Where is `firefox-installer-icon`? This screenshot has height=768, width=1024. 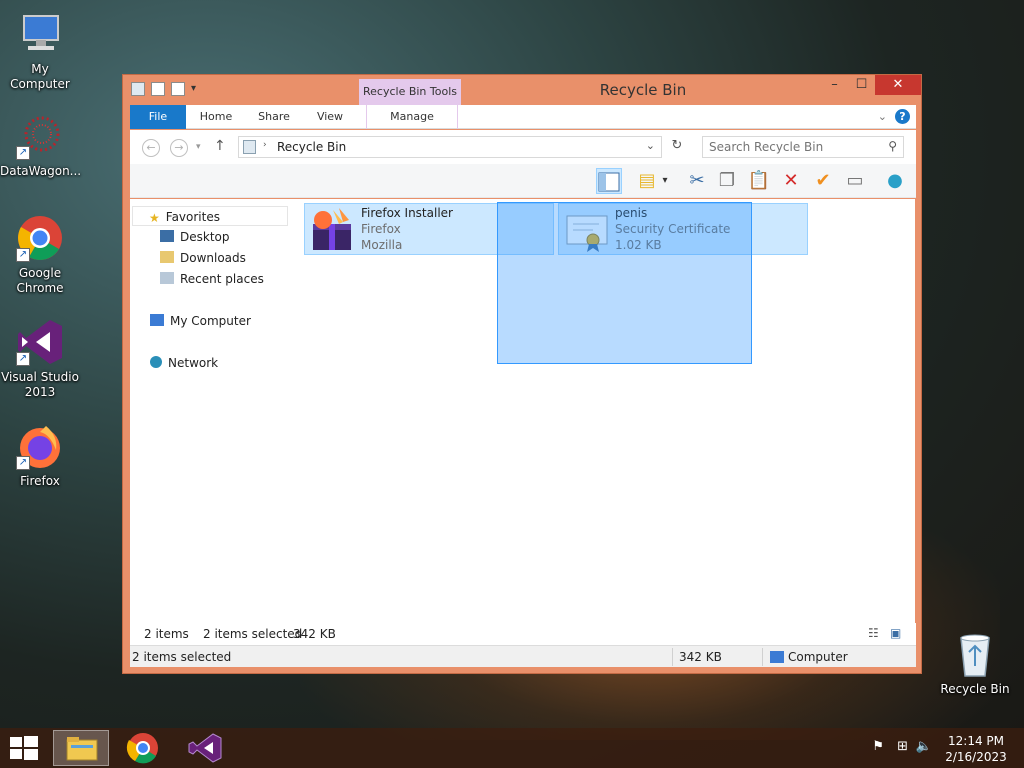 firefox-installer-icon is located at coordinates (332, 229).